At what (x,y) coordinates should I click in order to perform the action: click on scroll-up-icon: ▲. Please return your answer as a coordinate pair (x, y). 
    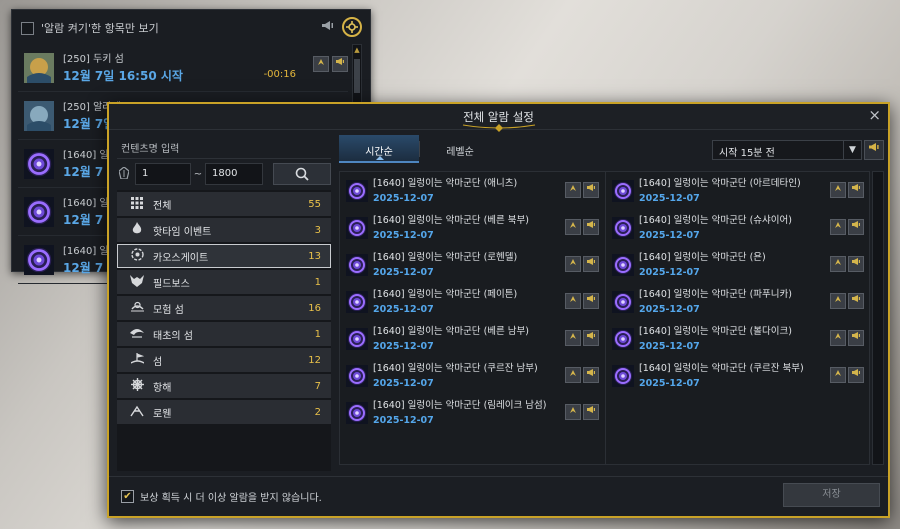
    Looking at the image, I should click on (357, 50).